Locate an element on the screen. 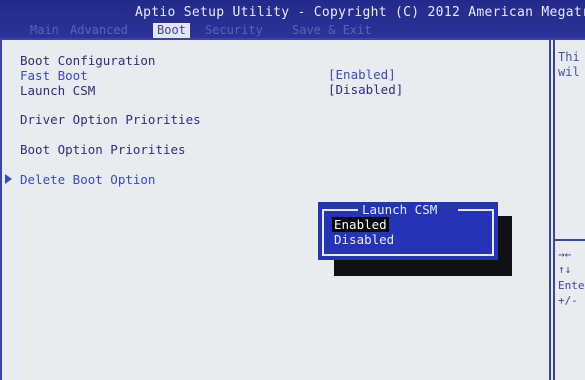 The image size is (585, 380). driver-option-priorities: Driver Option Priorities is located at coordinates (110, 119).